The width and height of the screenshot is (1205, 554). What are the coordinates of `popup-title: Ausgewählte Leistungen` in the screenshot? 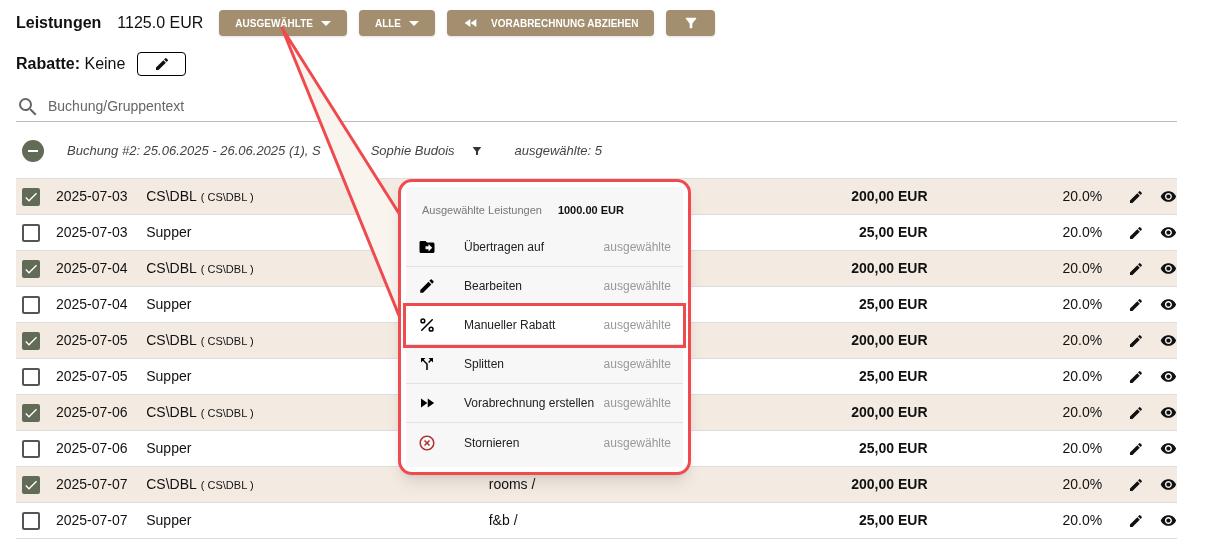 It's located at (482, 210).